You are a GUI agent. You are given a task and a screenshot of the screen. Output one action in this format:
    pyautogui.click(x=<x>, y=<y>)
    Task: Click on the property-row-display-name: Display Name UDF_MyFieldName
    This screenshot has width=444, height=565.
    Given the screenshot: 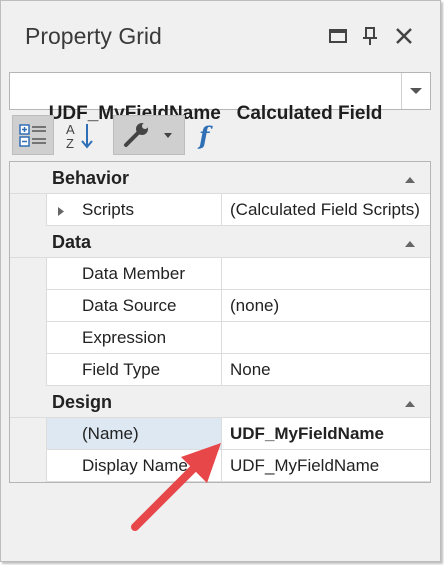 What is the action you would take?
    pyautogui.click(x=238, y=466)
    